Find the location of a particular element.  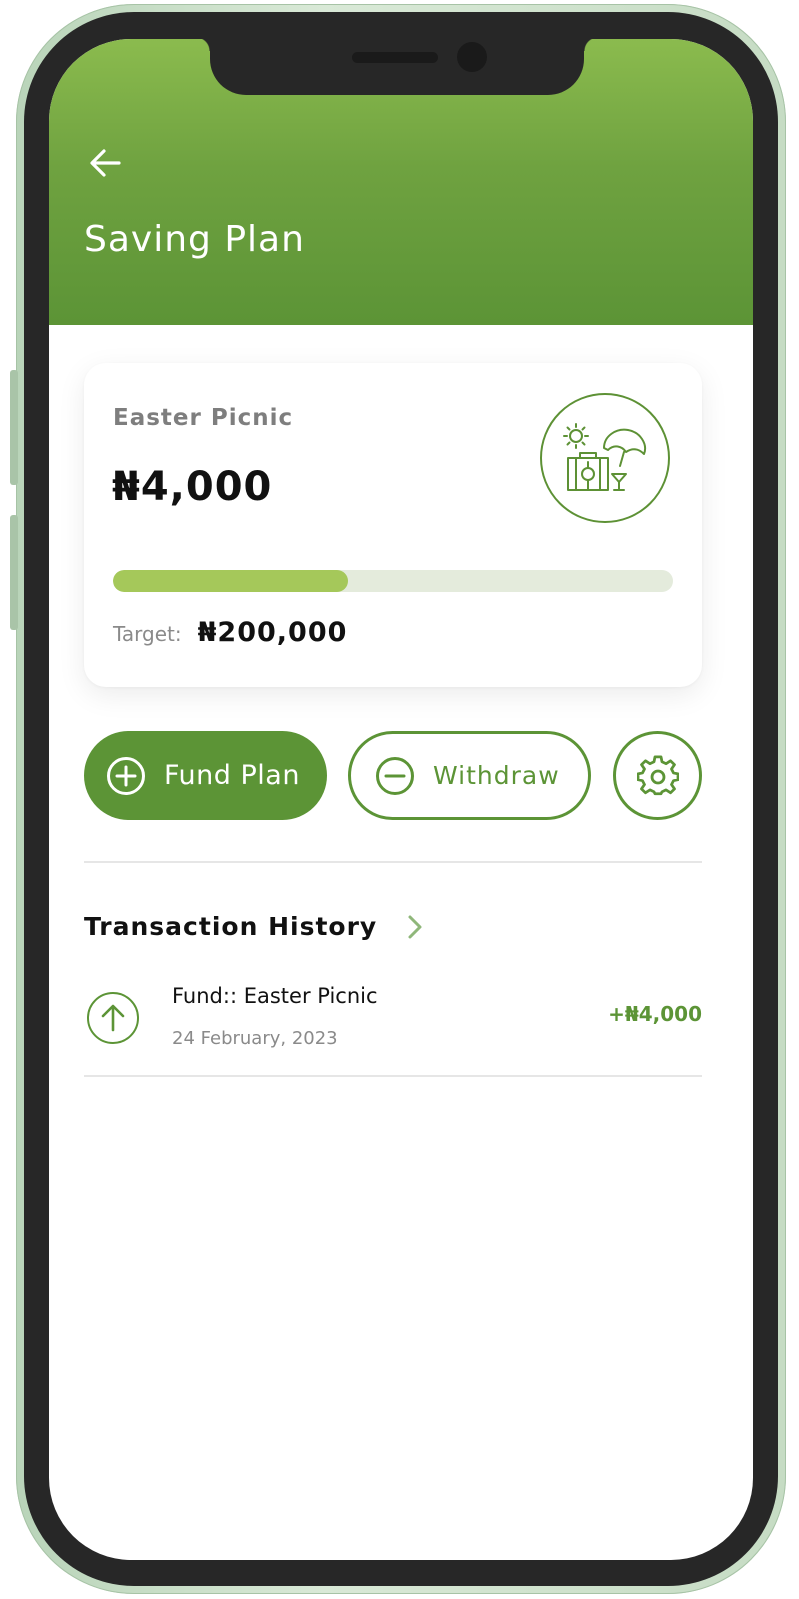

fund-plan-label: Fund Plan is located at coordinates (232, 775).